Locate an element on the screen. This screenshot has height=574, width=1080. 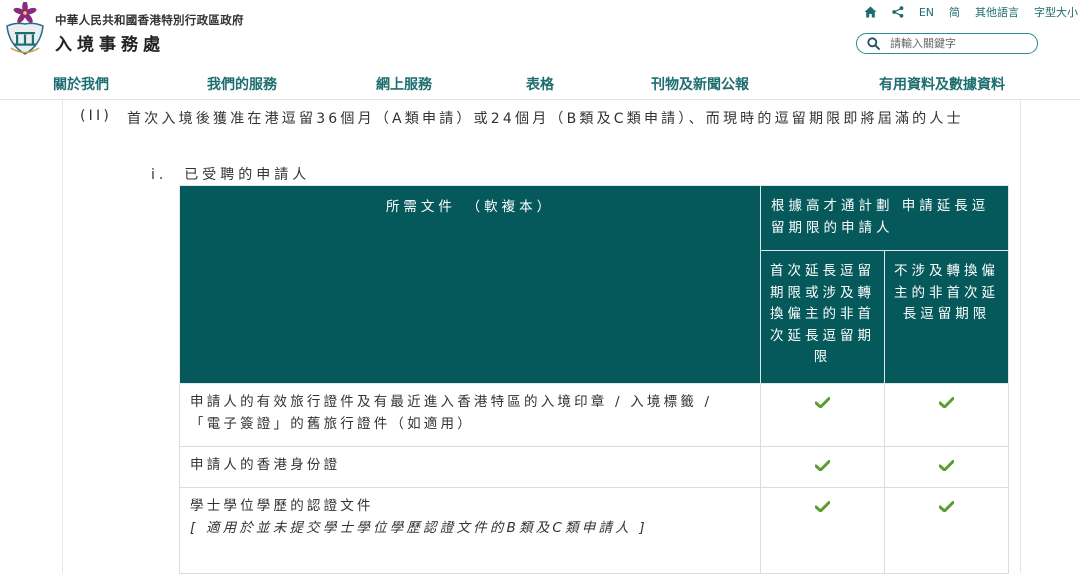
home-icon is located at coordinates (870, 12).